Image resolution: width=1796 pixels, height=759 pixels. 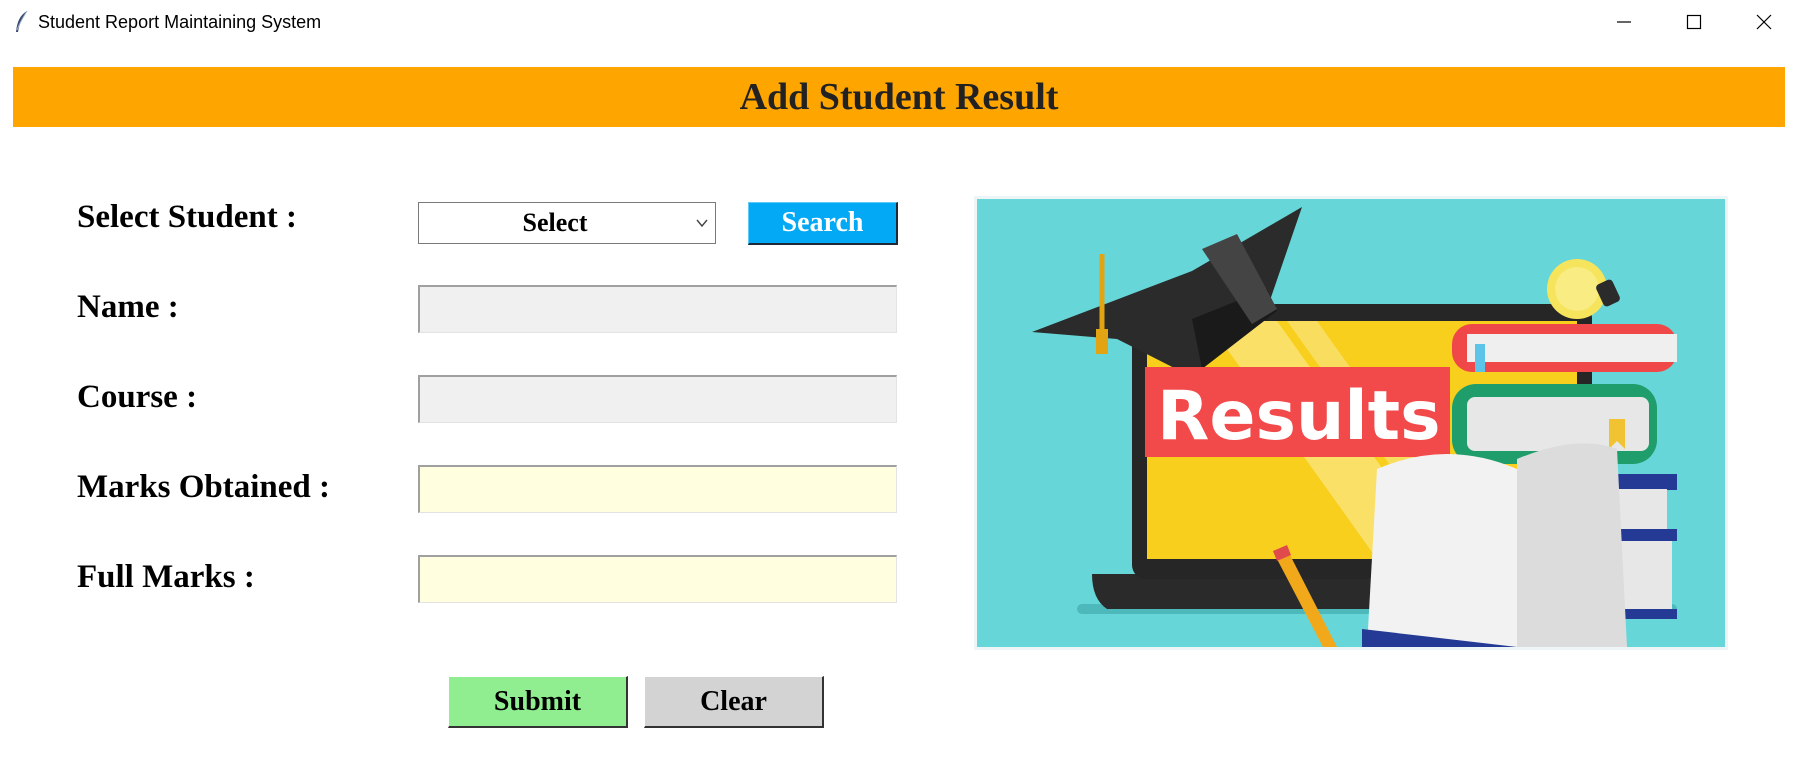 What do you see at coordinates (823, 223) in the screenshot?
I see `search-button: Search` at bounding box center [823, 223].